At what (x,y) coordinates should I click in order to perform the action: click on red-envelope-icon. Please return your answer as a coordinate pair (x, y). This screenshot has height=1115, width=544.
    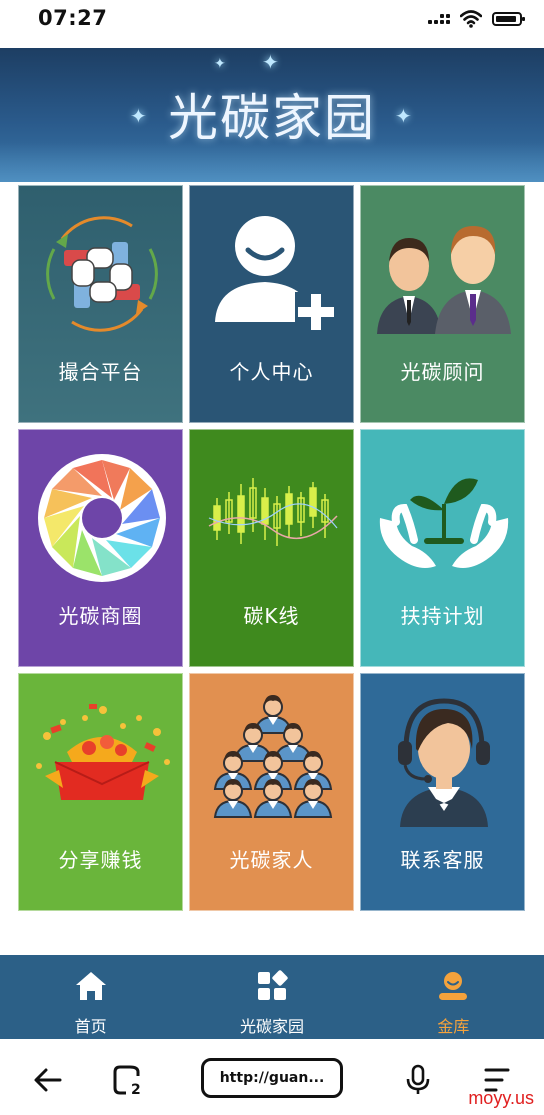
    Looking at the image, I should click on (102, 752).